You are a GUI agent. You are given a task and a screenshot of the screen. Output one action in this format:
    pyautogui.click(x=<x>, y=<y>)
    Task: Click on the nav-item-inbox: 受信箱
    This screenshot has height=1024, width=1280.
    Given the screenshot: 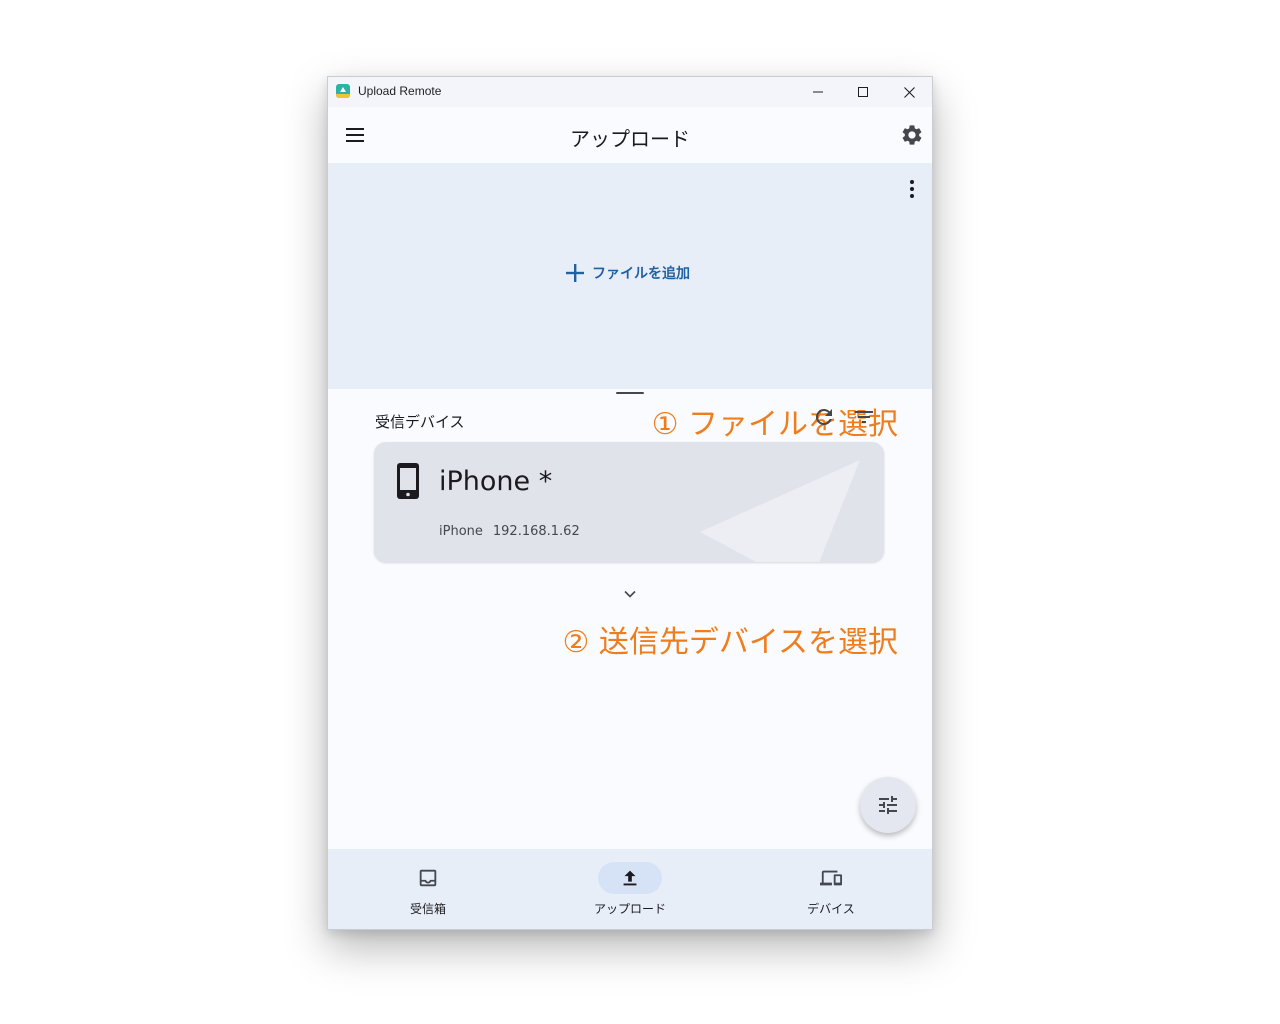 What is the action you would take?
    pyautogui.click(x=428, y=889)
    